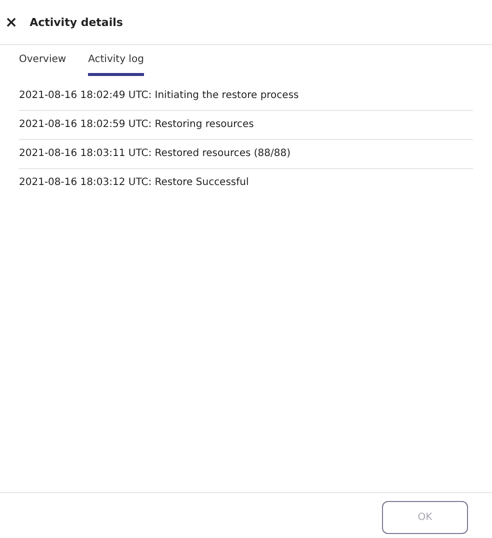 This screenshot has height=538, width=492. Describe the element at coordinates (246, 125) in the screenshot. I see `log-entry: 2021-08-16 18:02:59 UTC: Restoring resources` at that location.